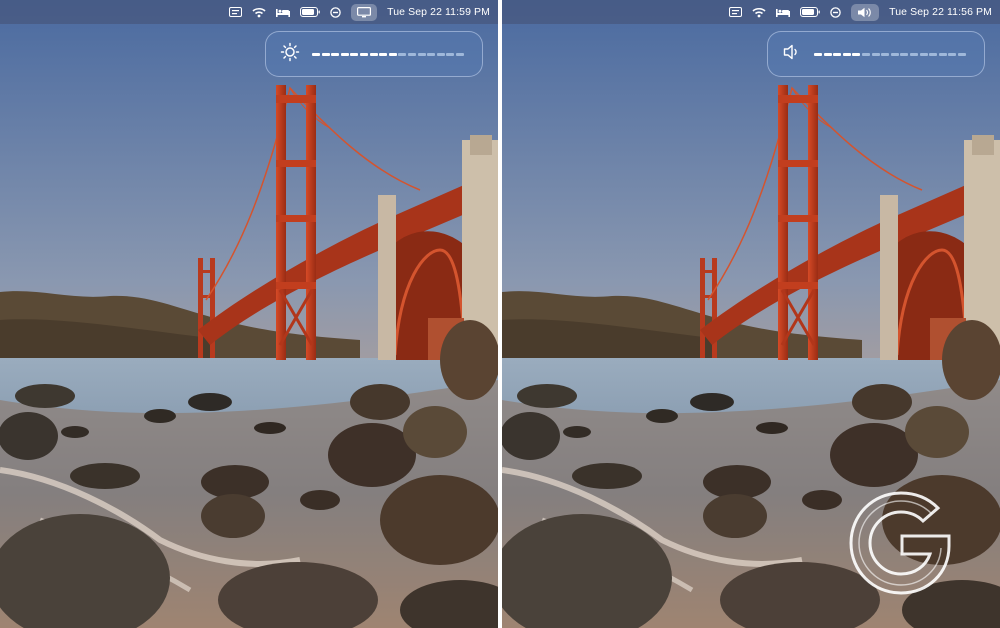 Image resolution: width=1000 pixels, height=628 pixels. What do you see at coordinates (290, 54) in the screenshot?
I see `brightness-sun-icon` at bounding box center [290, 54].